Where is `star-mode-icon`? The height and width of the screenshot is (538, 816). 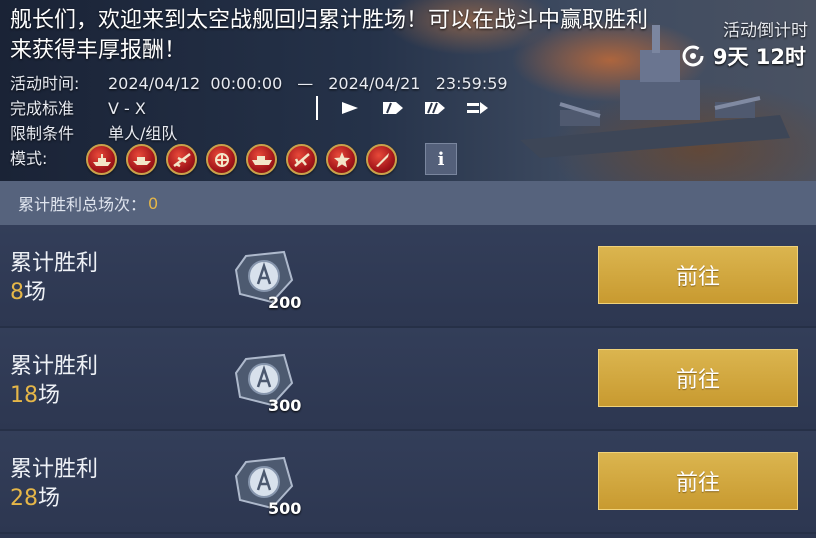
star-mode-icon is located at coordinates (341, 159).